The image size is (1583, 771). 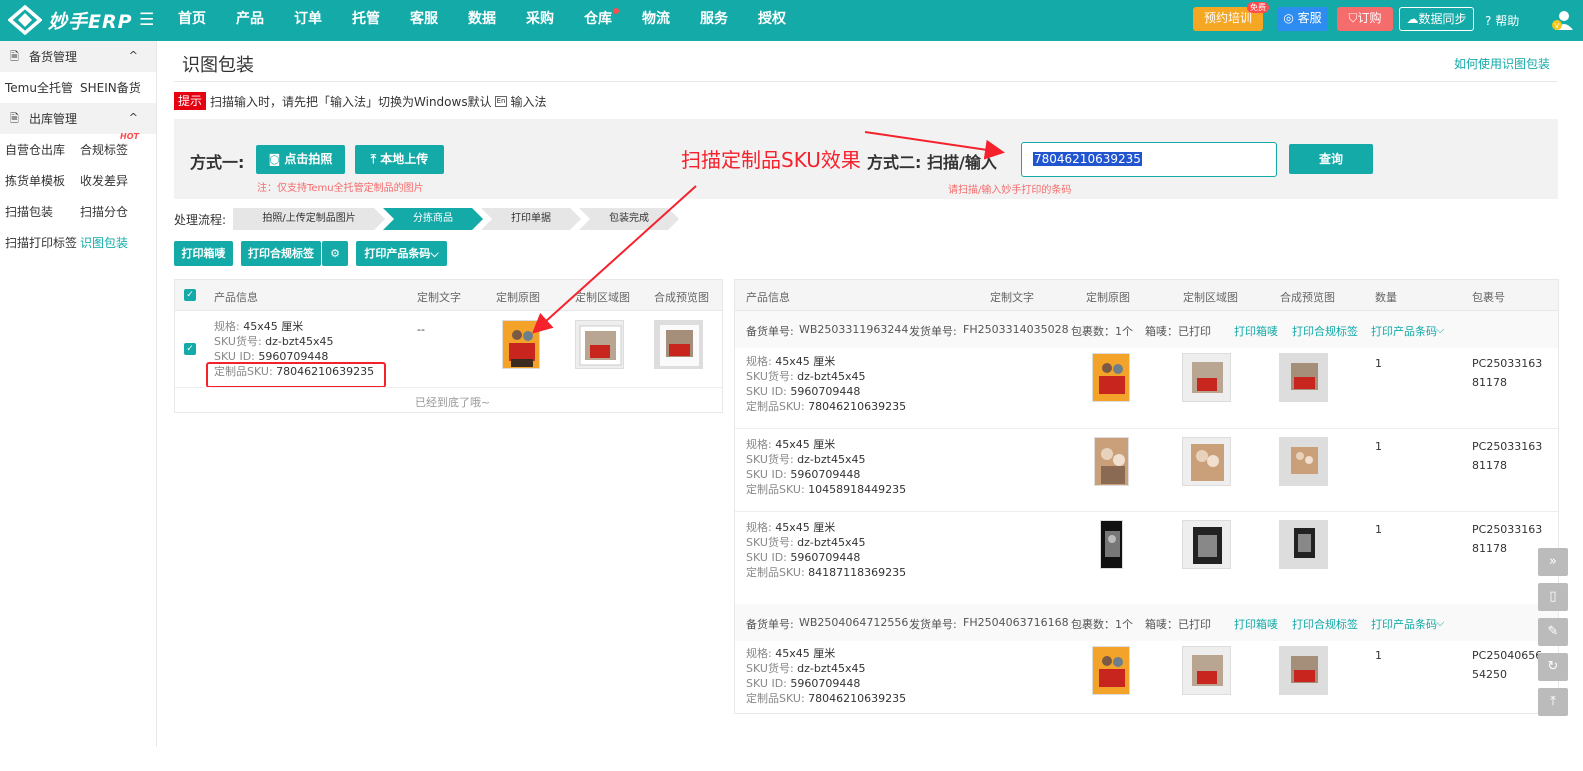 What do you see at coordinates (35, 180) in the screenshot?
I see `sidebar-item-pick-template: 拣货单模板` at bounding box center [35, 180].